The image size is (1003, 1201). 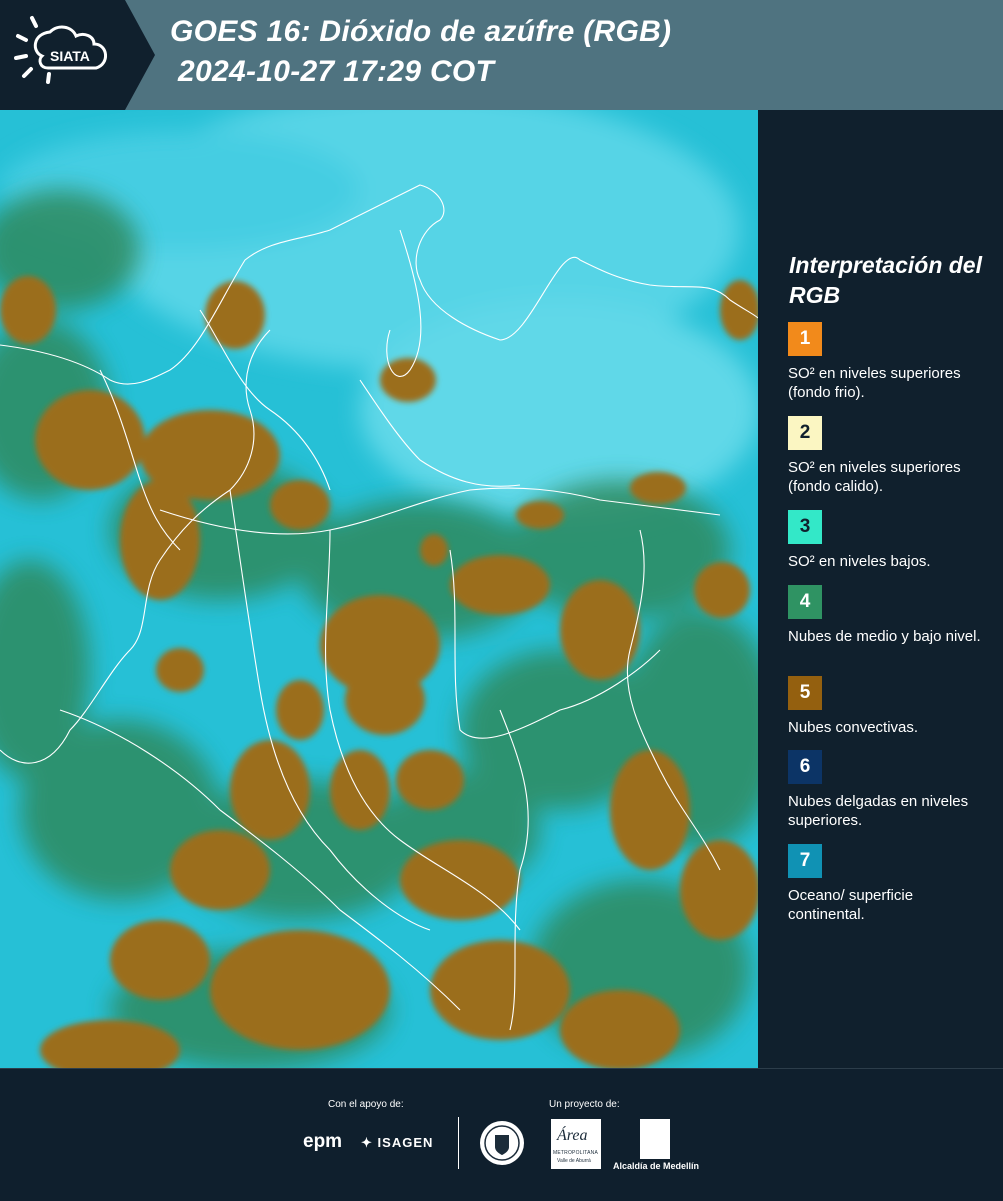 I want to click on area-metropolitana-logo: Área METROPOLITANA Valle de Aburrá, so click(x=576, y=1144).